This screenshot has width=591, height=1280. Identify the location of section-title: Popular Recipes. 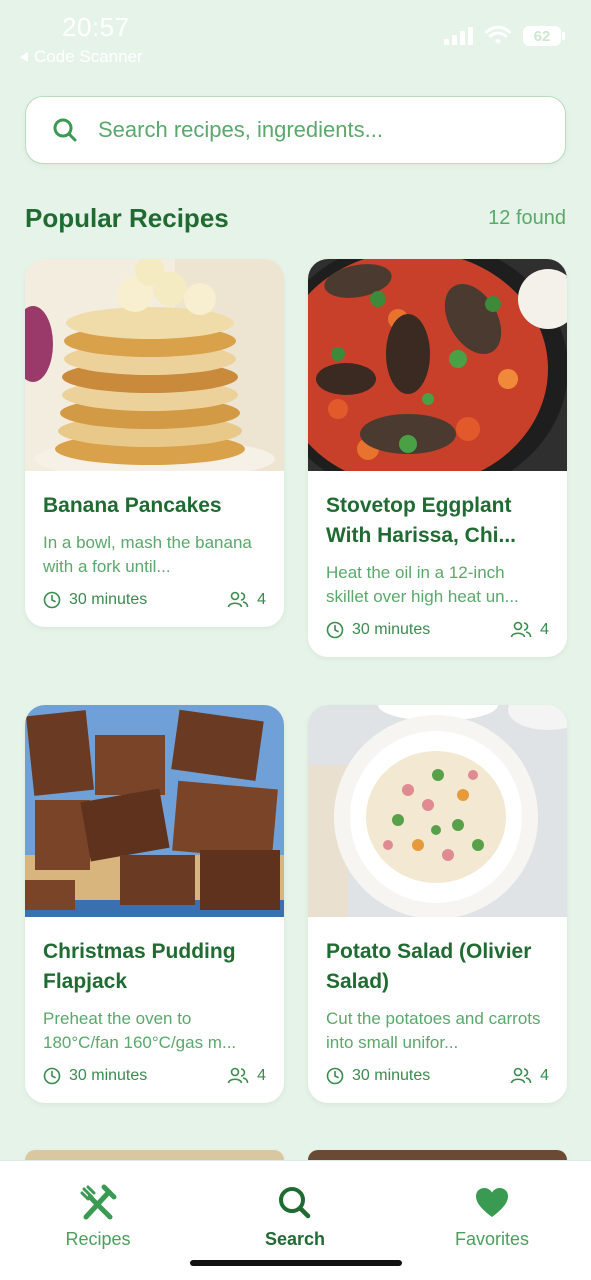
(127, 218).